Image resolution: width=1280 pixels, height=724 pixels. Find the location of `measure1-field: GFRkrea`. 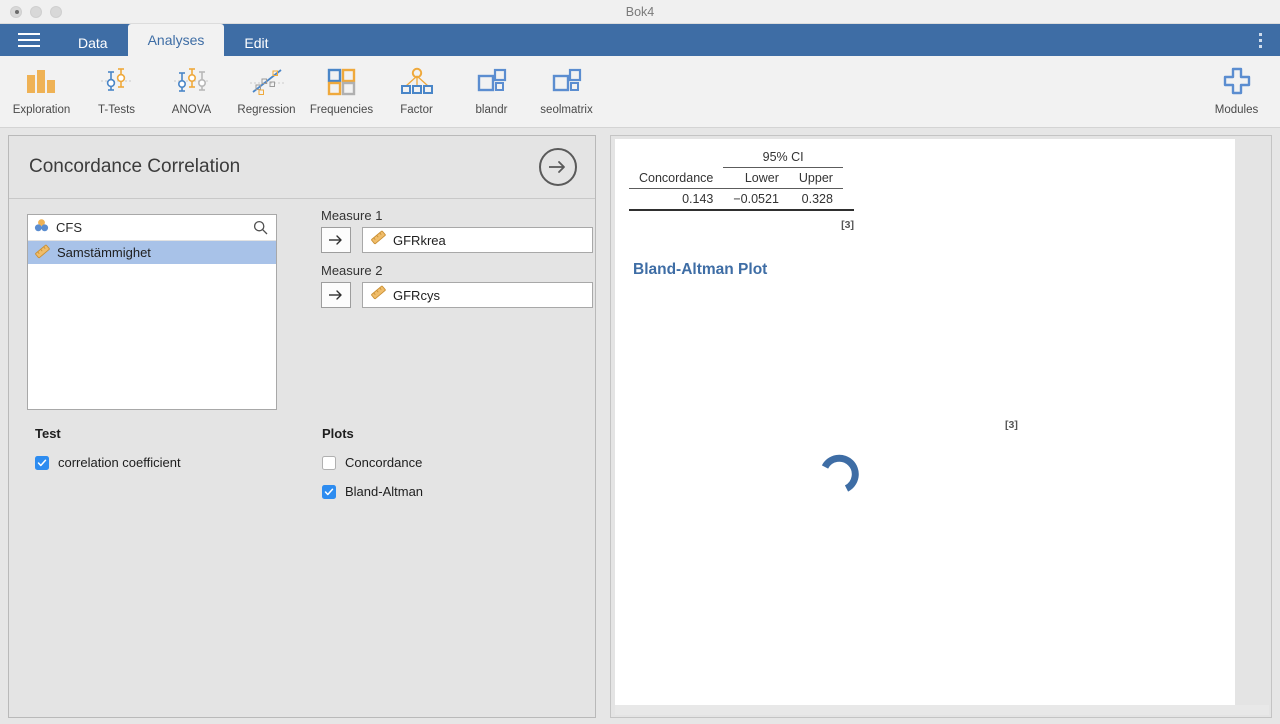

measure1-field: GFRkrea is located at coordinates (477, 240).